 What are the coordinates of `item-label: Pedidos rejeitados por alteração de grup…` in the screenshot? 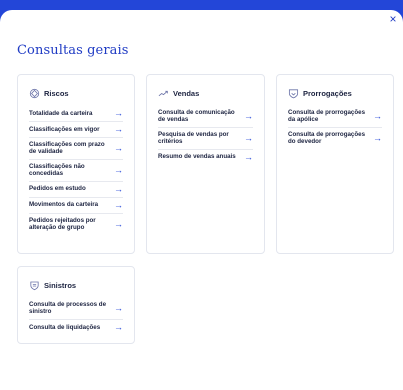 It's located at (62, 224).